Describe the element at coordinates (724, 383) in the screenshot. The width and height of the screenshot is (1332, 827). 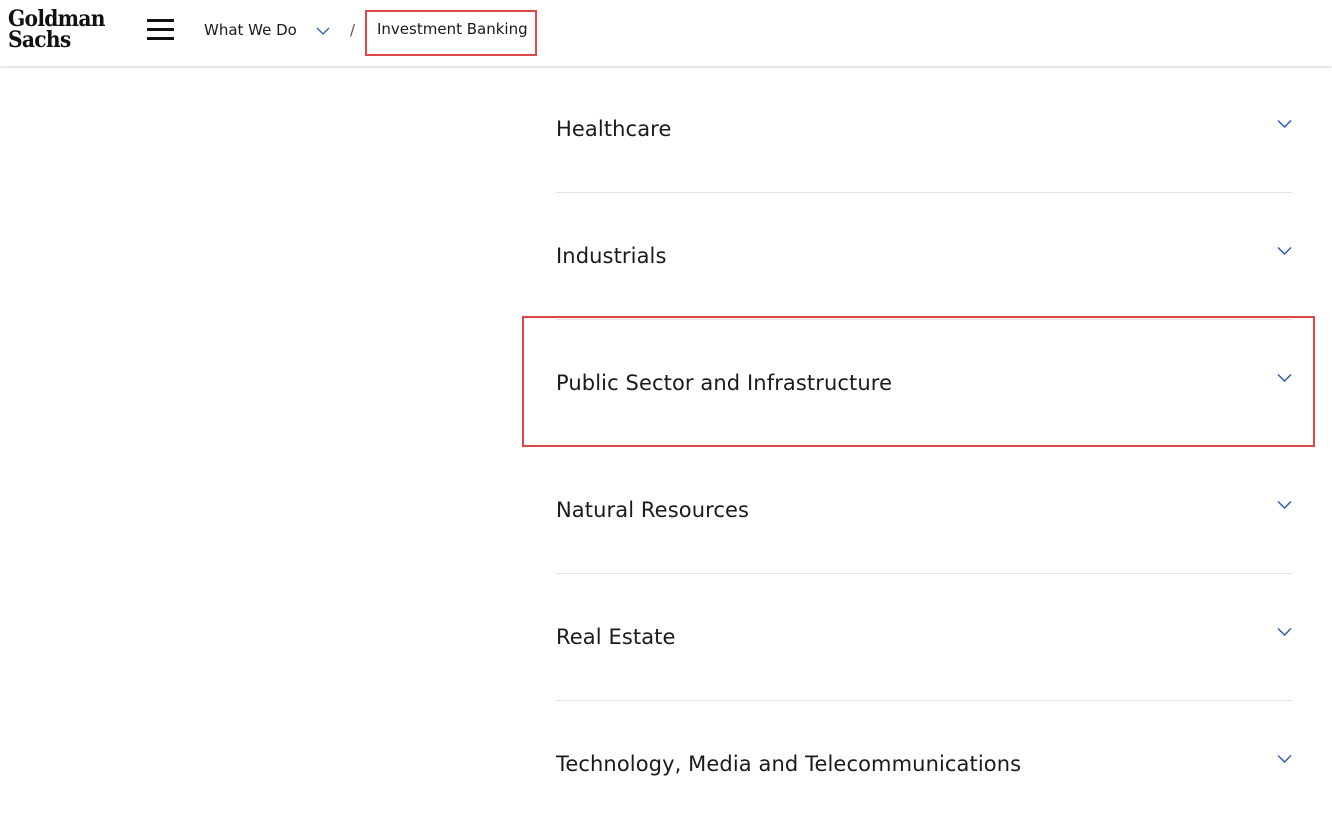
I see `accordion-item-label: Public Sector and Infrastructure` at that location.